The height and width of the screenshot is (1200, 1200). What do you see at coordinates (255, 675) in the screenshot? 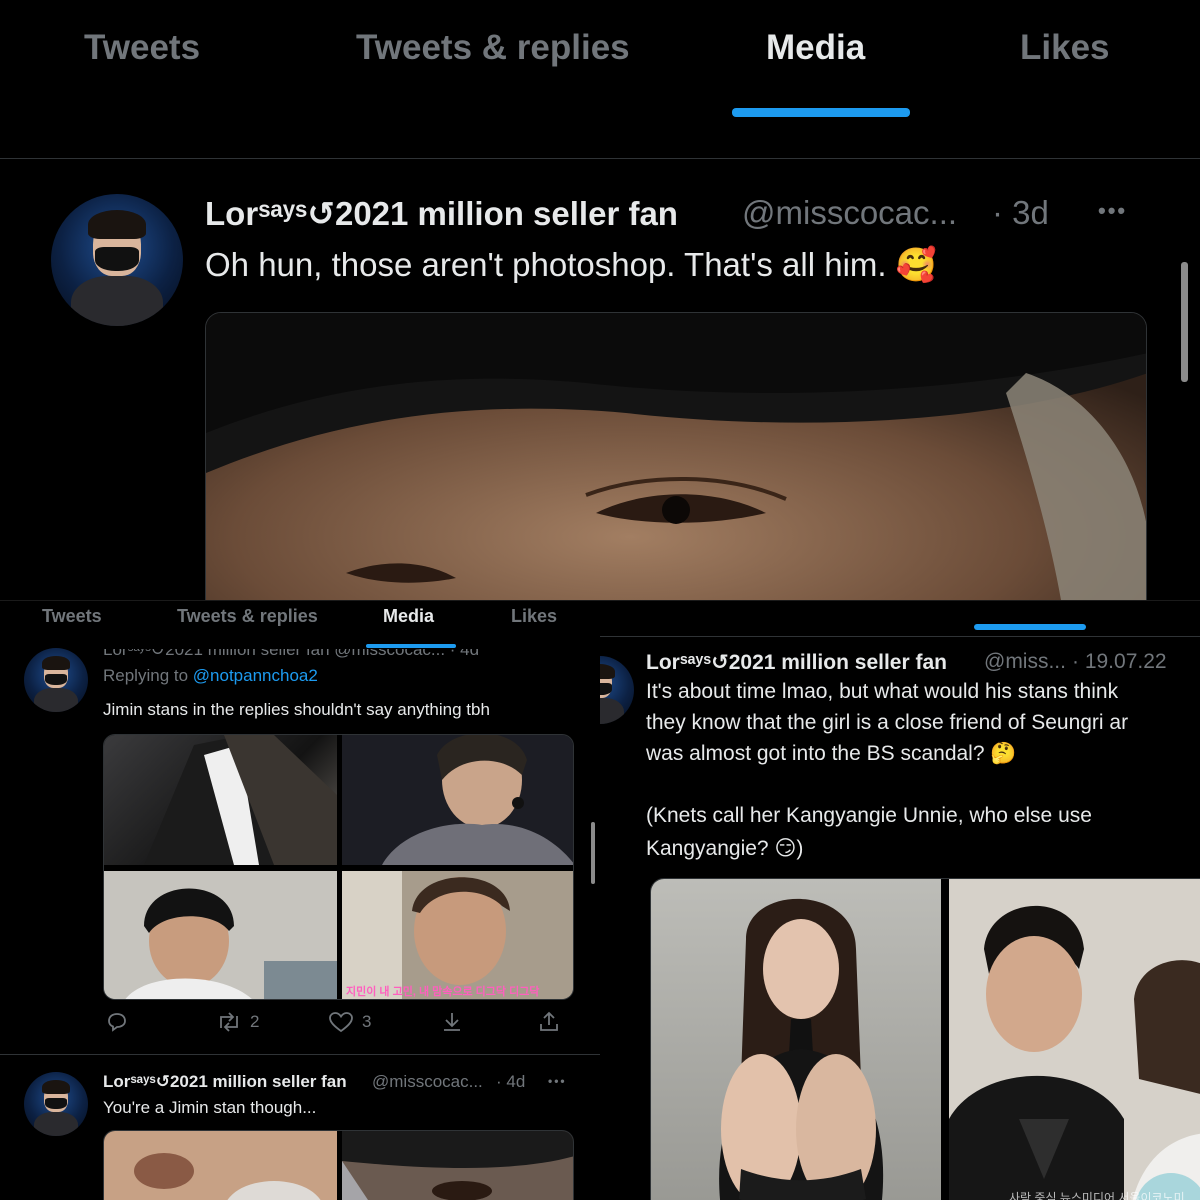
I see `replying-to-link: @notpannchoa2` at bounding box center [255, 675].